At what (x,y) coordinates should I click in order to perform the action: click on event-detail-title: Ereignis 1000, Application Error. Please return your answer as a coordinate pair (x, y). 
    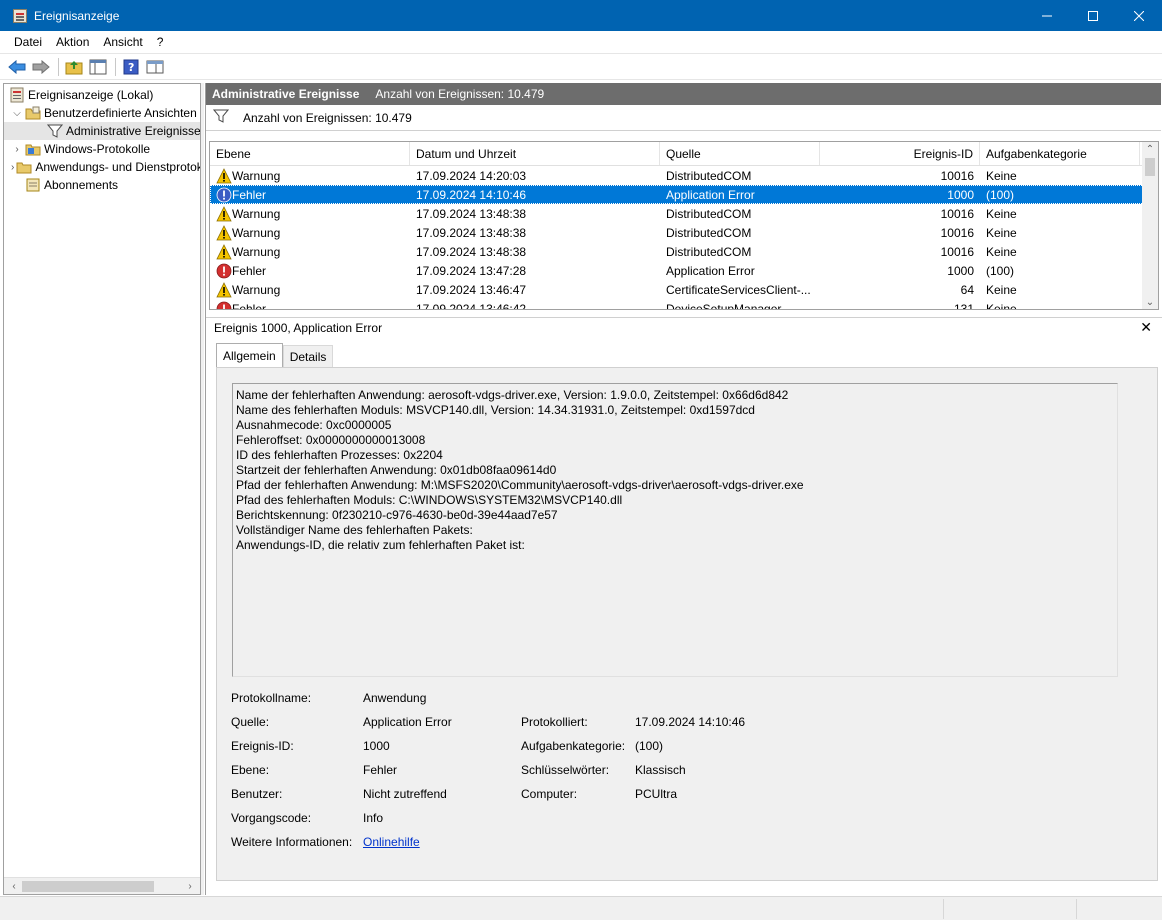
    Looking at the image, I should click on (298, 327).